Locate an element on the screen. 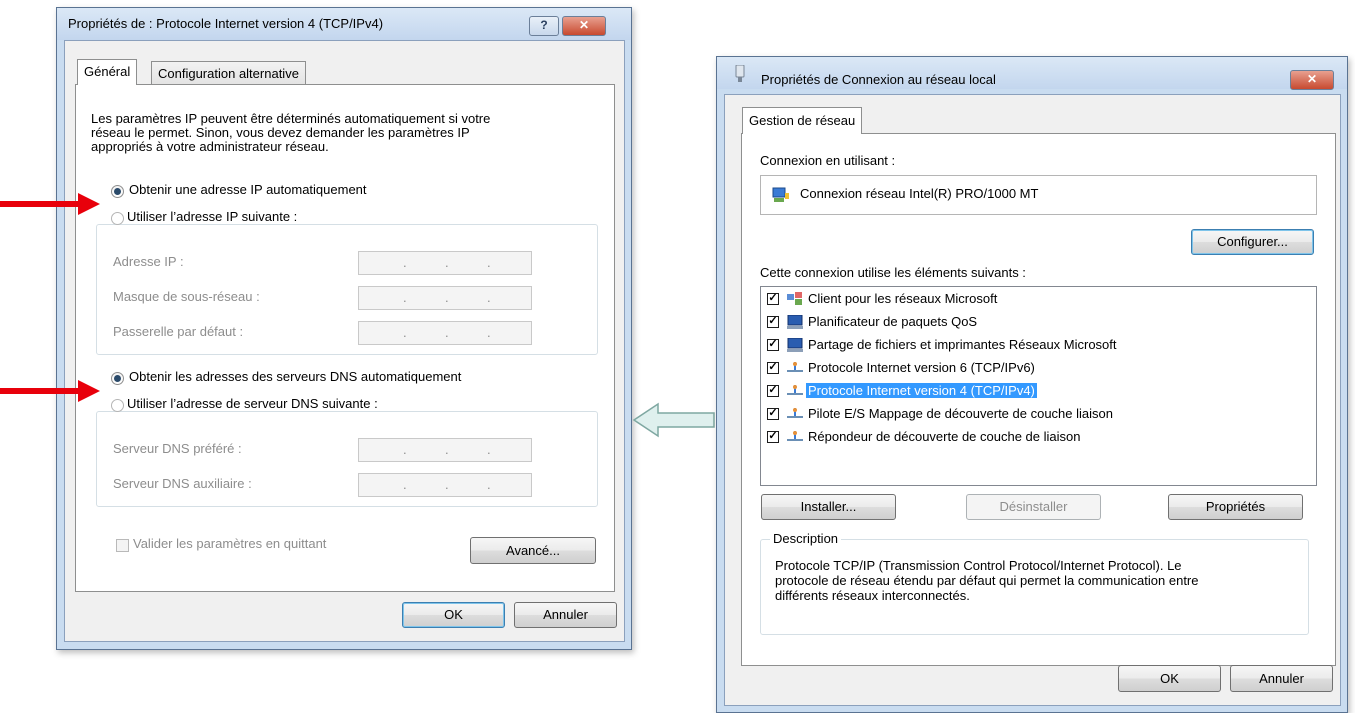 The height and width of the screenshot is (713, 1355). preferred-dns-label: Serveur DNS préféré : is located at coordinates (177, 448).